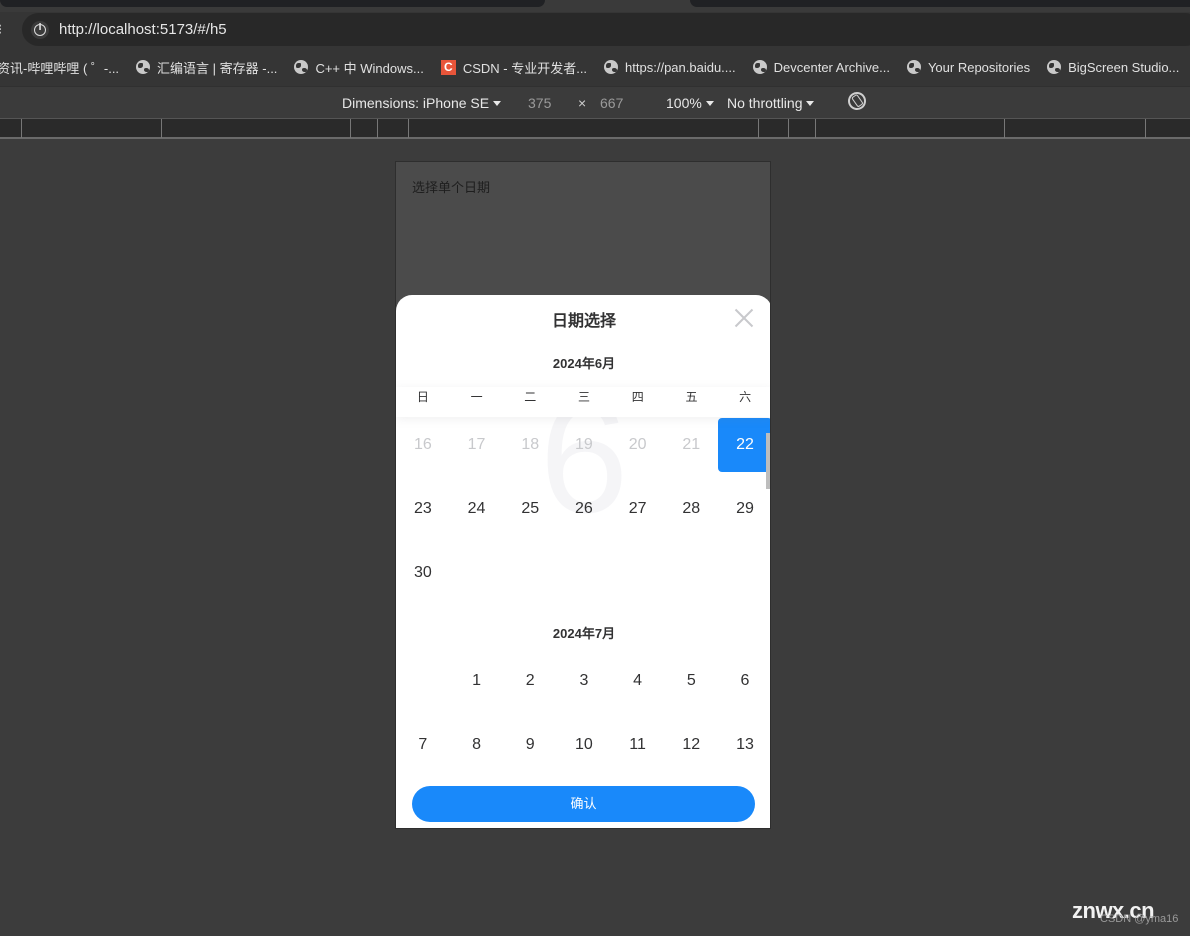 This screenshot has width=1190, height=936. What do you see at coordinates (423, 513) in the screenshot?
I see `day-cell: 23` at bounding box center [423, 513].